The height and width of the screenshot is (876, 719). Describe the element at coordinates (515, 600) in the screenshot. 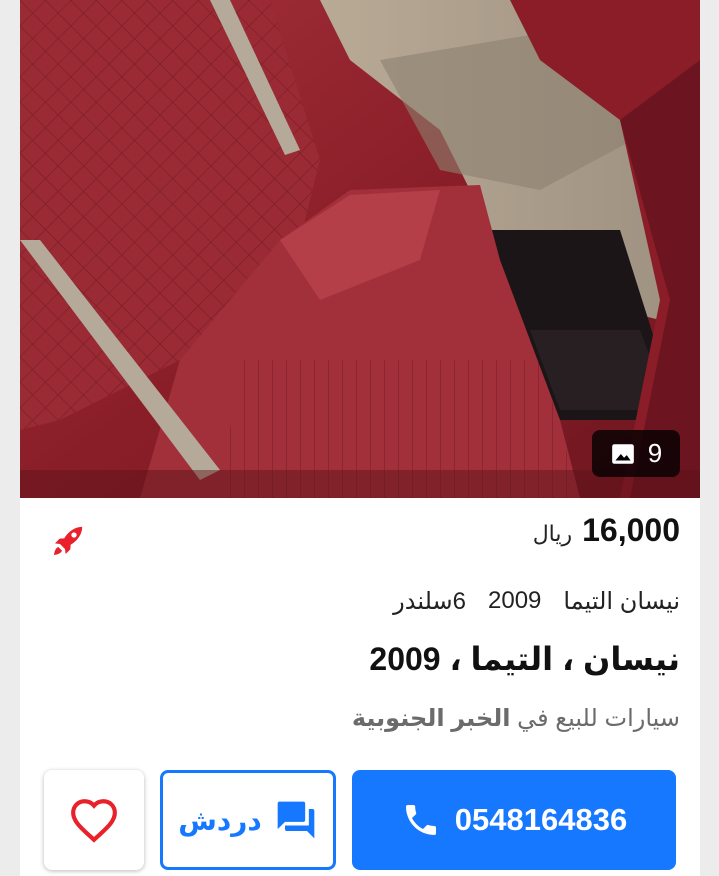

I see `spec-year: 2009` at that location.